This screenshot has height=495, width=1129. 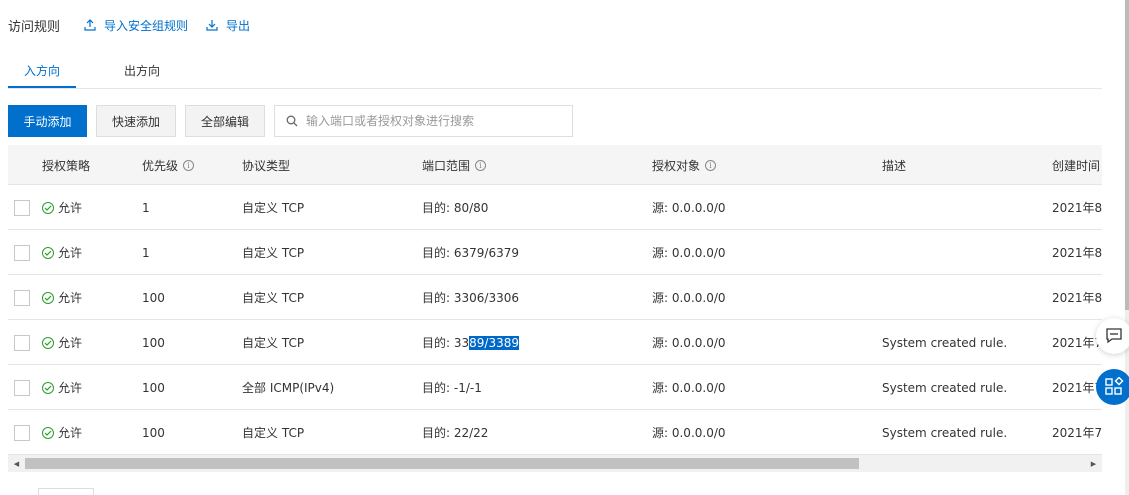 I want to click on col-created: 创建时间, so click(x=1076, y=165).